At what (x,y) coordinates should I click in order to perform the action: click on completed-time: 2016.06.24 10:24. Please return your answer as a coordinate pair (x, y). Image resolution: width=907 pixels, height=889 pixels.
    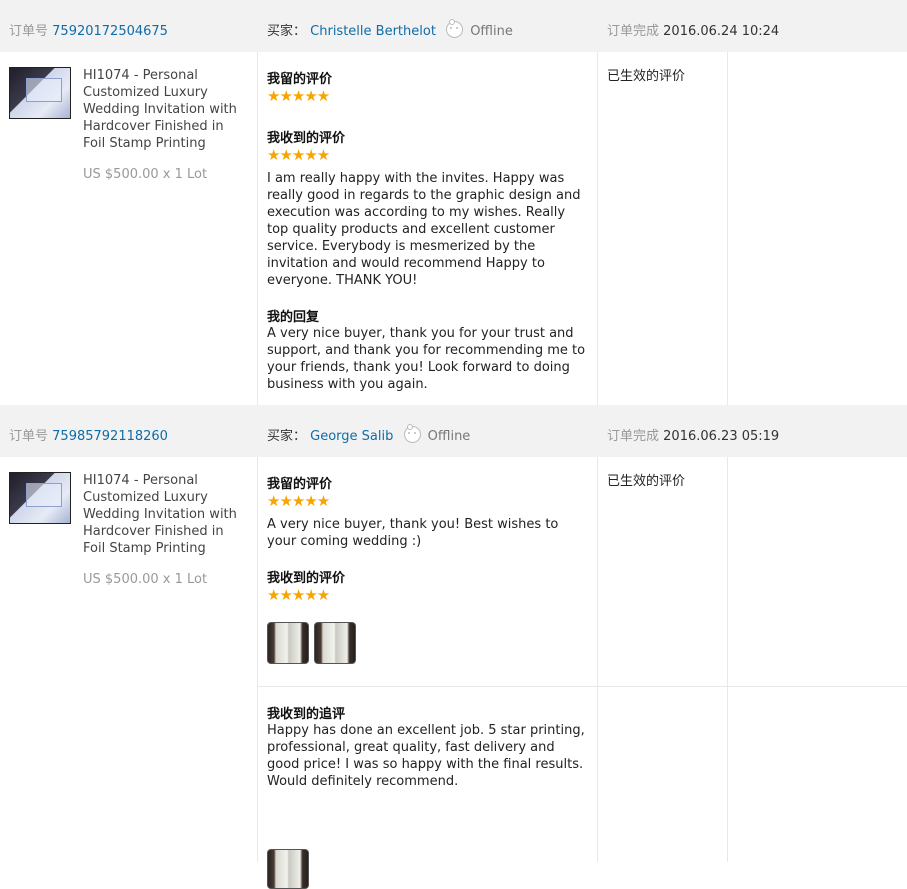
    Looking at the image, I should click on (721, 31).